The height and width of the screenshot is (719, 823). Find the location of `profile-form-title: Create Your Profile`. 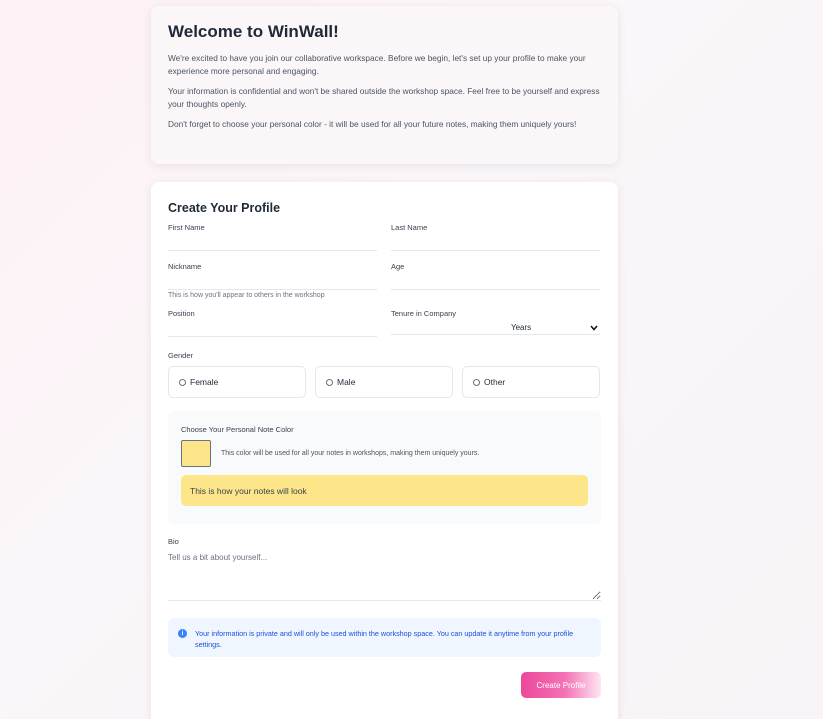

profile-form-title: Create Your Profile is located at coordinates (224, 208).